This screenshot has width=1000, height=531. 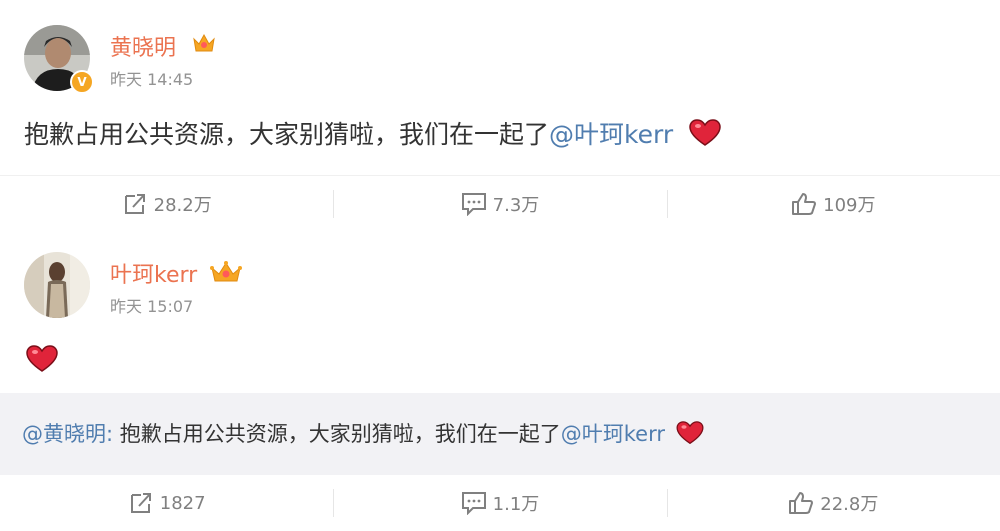 I want to click on repost-button: 1827, so click(x=166, y=503).